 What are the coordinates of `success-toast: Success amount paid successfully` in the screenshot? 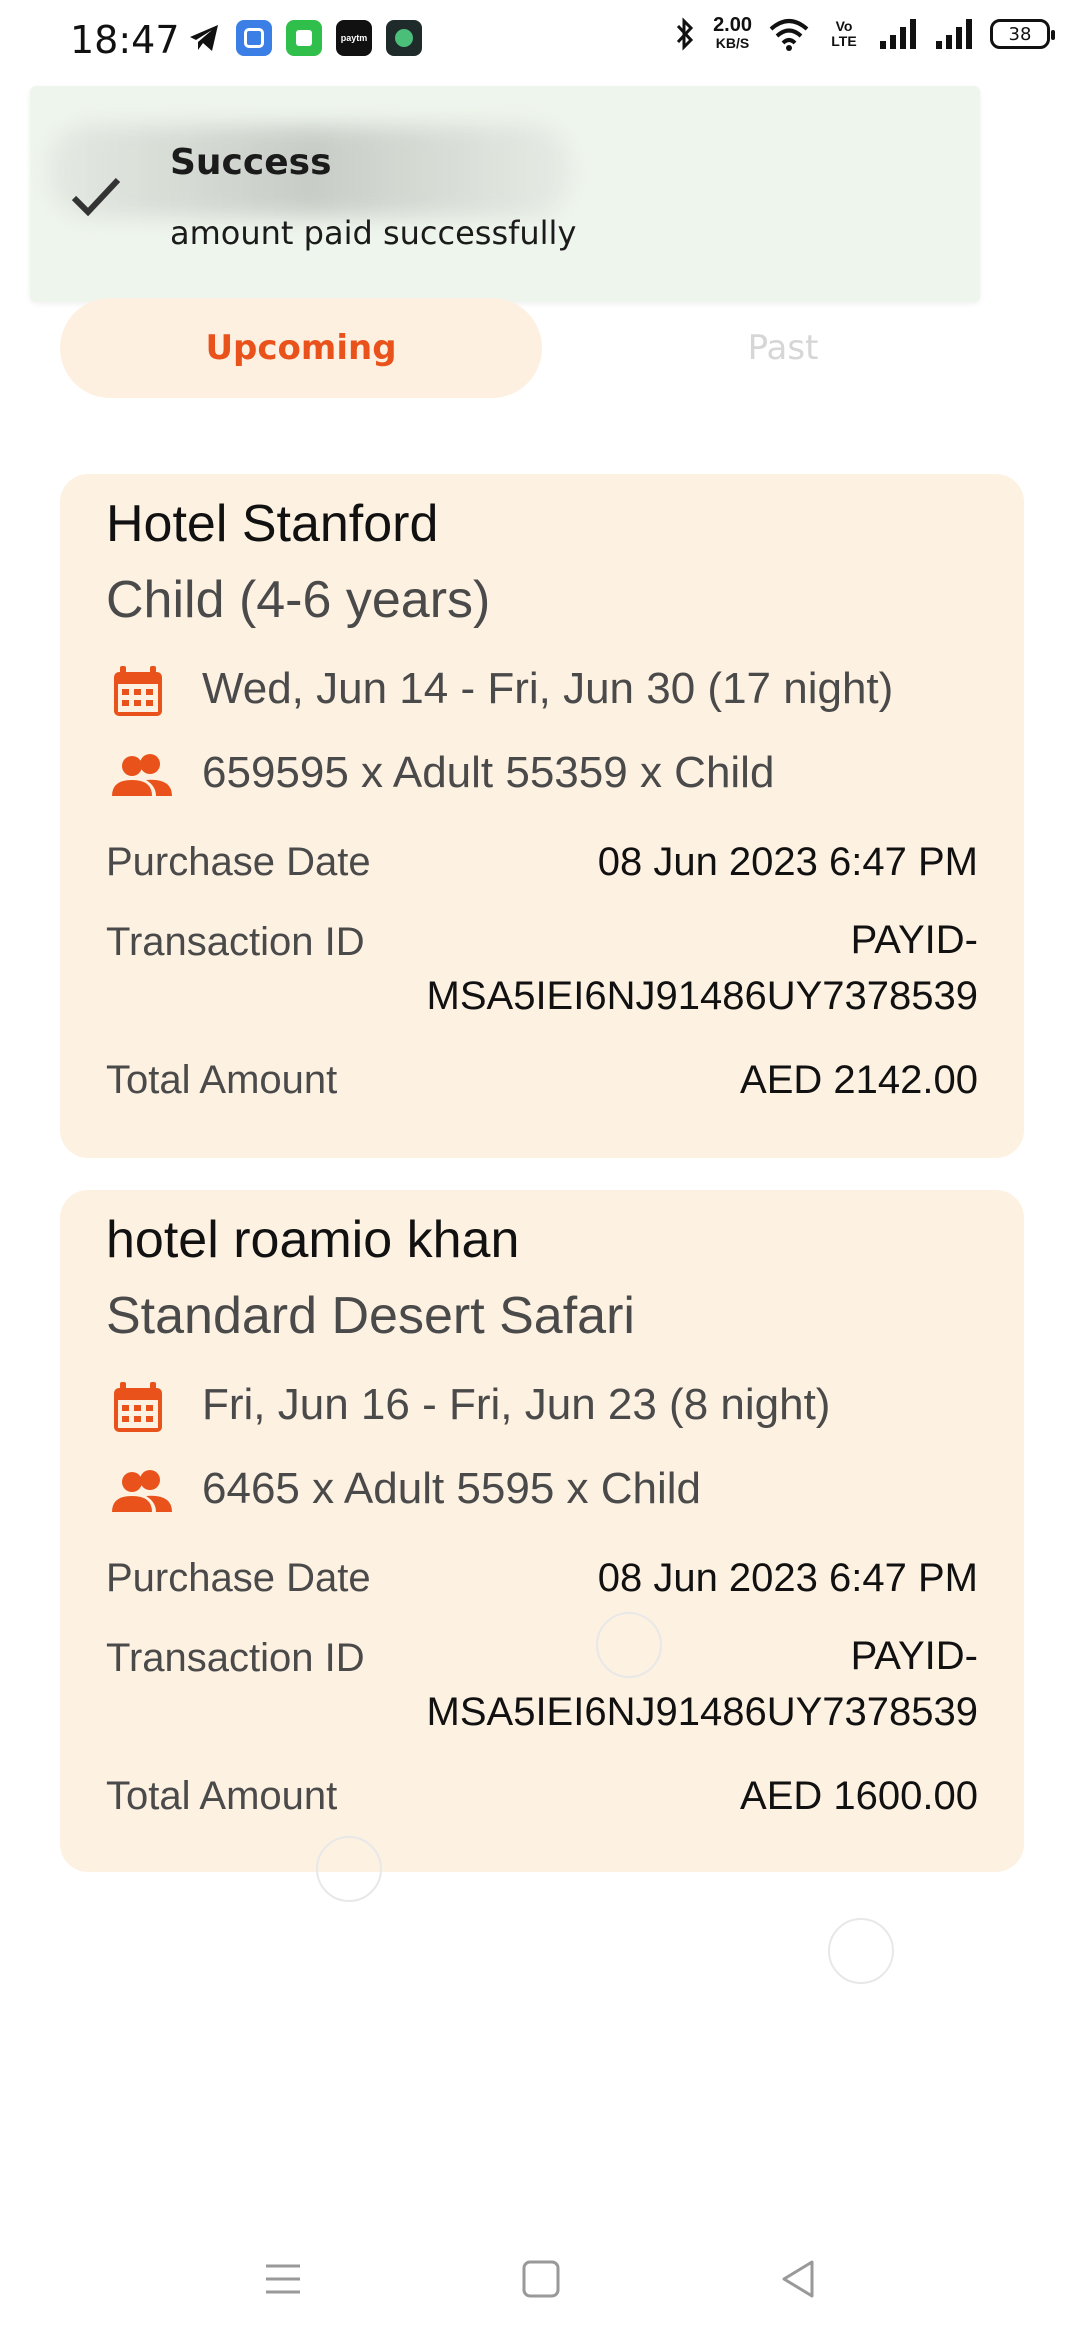 It's located at (505, 194).